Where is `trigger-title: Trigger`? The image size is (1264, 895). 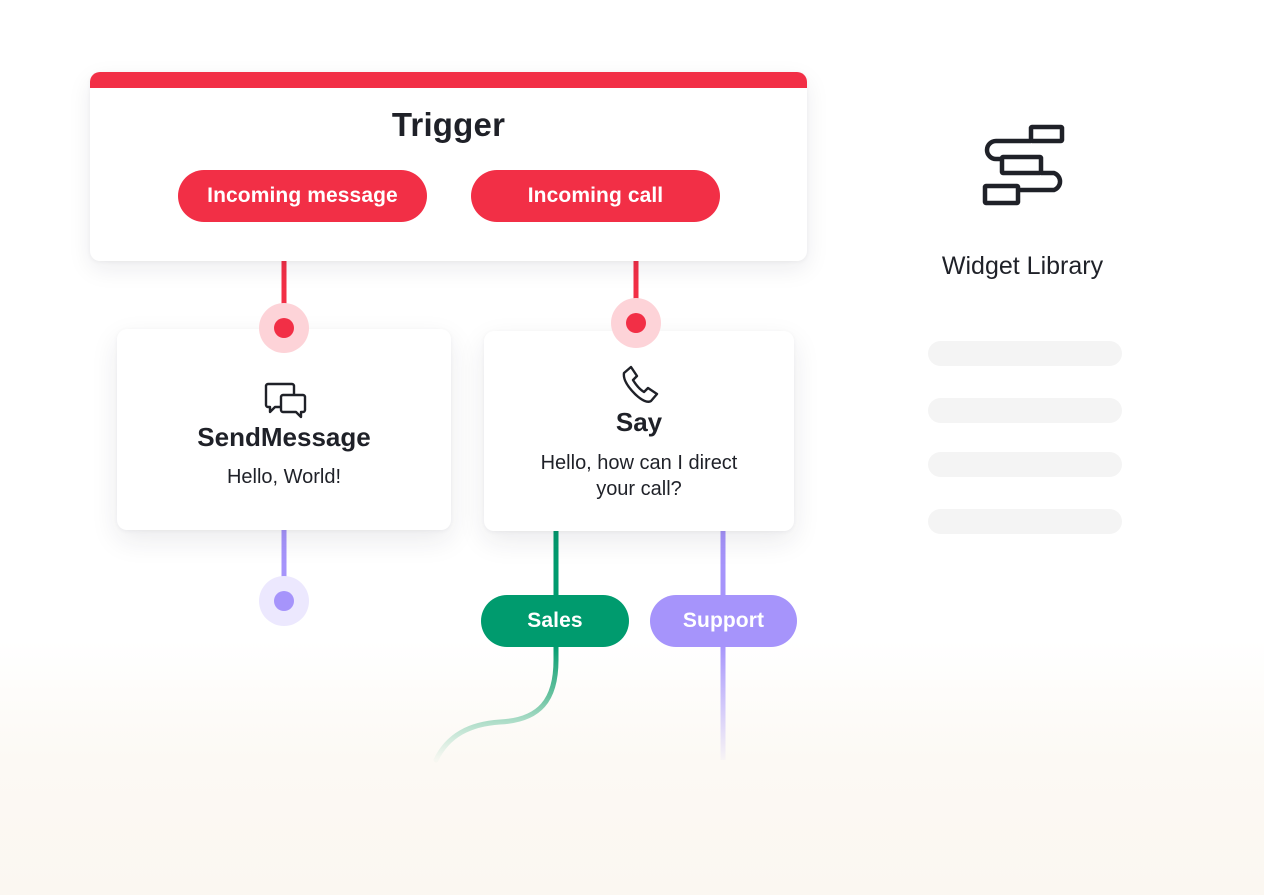
trigger-title: Trigger is located at coordinates (448, 124).